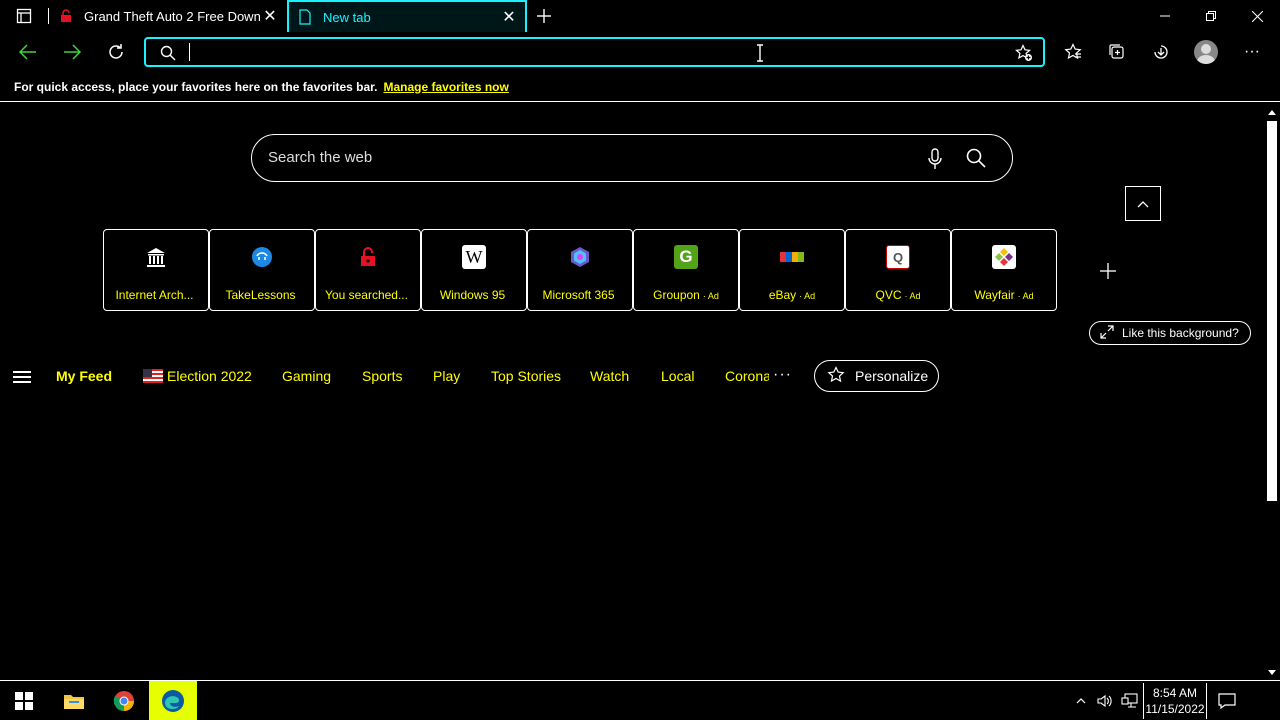 This screenshot has width=1280, height=720. Describe the element at coordinates (262, 270) in the screenshot. I see `tile-takelessons: TakeLessons` at that location.